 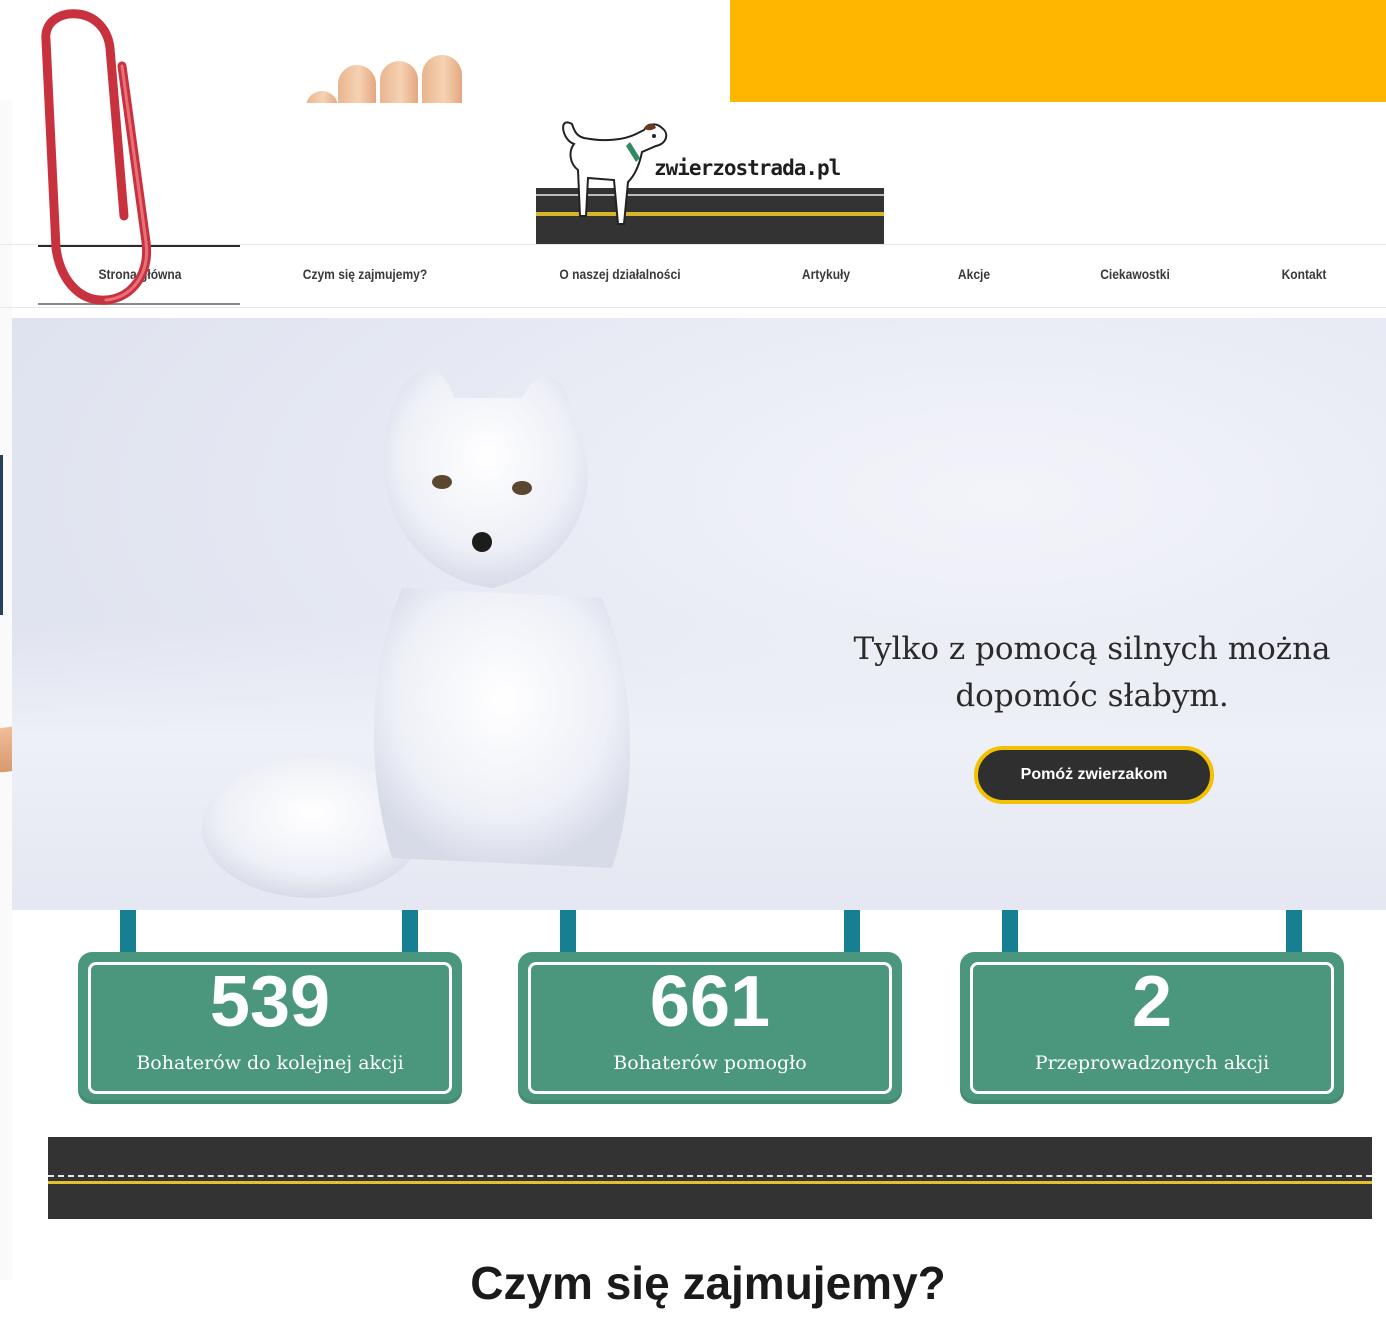 What do you see at coordinates (708, 1283) in the screenshot?
I see `section-title: Czym się zajmujemy?` at bounding box center [708, 1283].